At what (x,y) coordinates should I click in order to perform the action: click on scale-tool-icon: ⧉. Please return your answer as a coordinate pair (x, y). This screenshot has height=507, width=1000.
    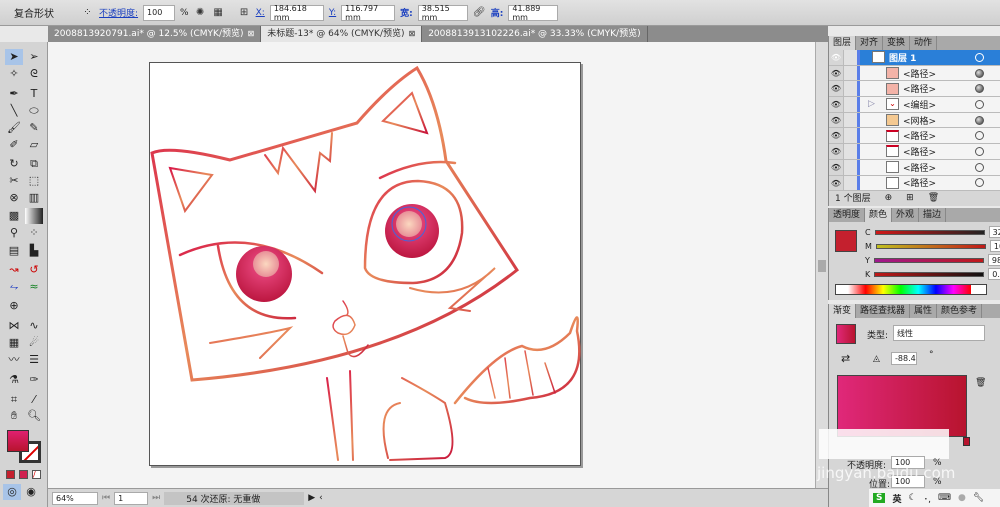
    Looking at the image, I should click on (34, 164).